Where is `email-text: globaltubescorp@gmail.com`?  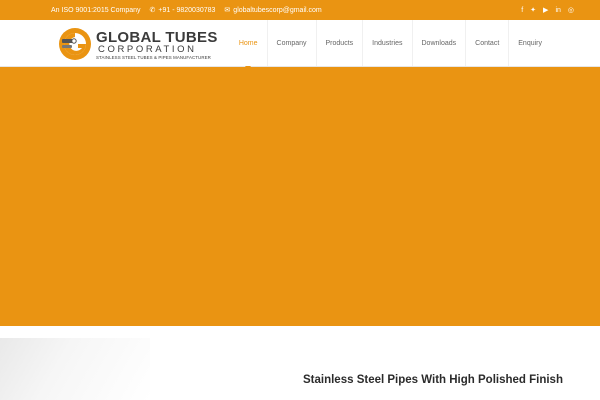
email-text: globaltubescorp@gmail.com is located at coordinates (277, 10).